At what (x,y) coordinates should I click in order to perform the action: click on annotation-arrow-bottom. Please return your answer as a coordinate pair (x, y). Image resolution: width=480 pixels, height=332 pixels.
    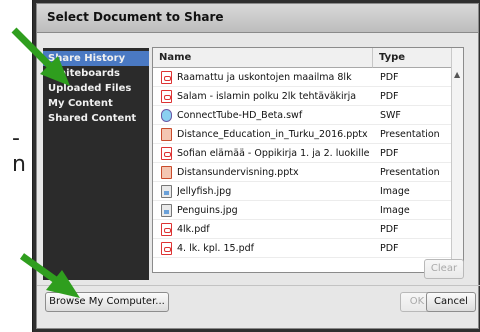
    Looking at the image, I should click on (49, 275).